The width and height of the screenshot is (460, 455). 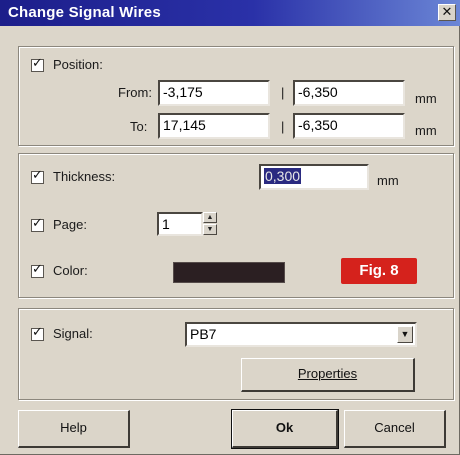 What do you see at coordinates (37, 224) in the screenshot?
I see `page-checkbox` at bounding box center [37, 224].